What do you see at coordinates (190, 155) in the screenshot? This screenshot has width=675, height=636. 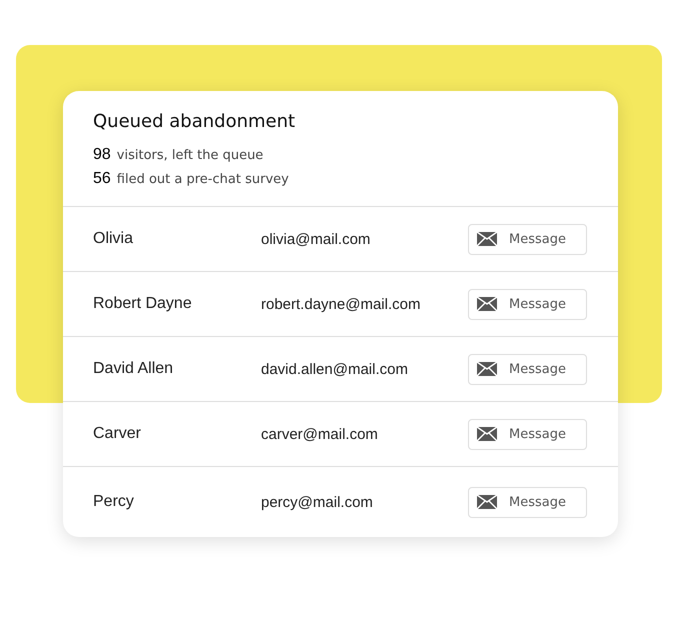 I see `stat-label: visitors, left the queue` at bounding box center [190, 155].